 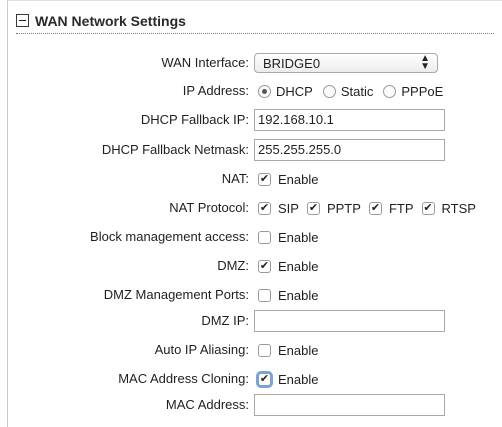 I want to click on dhcp-fallback-netmask-row: DHCP Fallback Netmask: 255.255.255.0, so click(x=251, y=150).